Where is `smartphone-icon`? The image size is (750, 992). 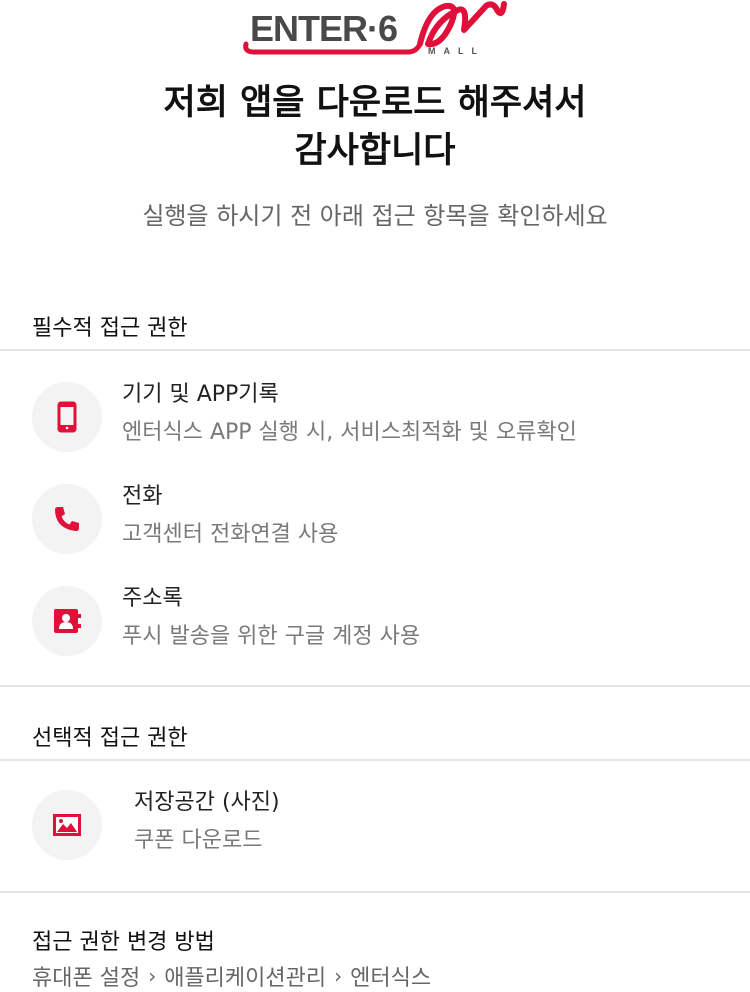
smartphone-icon is located at coordinates (67, 417).